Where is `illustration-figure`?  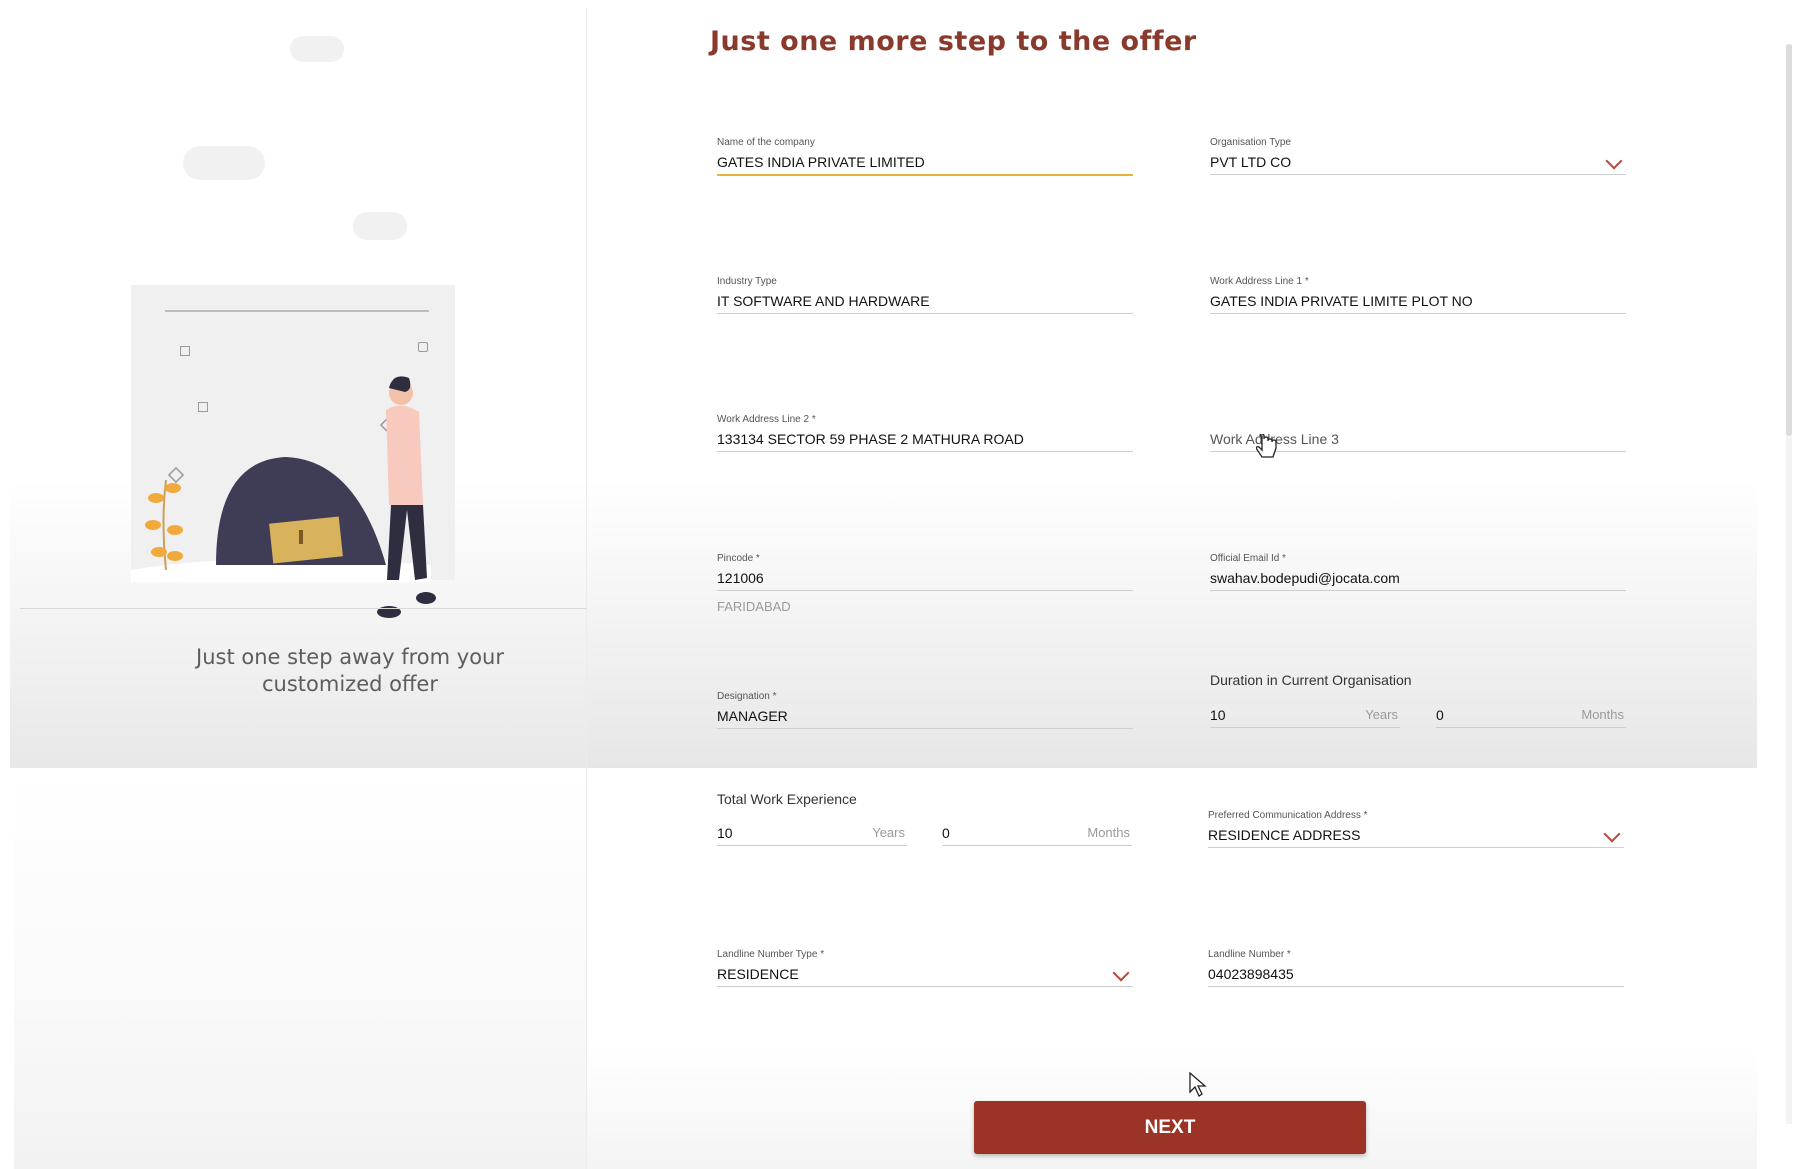
illustration-figure is located at coordinates (283, 497).